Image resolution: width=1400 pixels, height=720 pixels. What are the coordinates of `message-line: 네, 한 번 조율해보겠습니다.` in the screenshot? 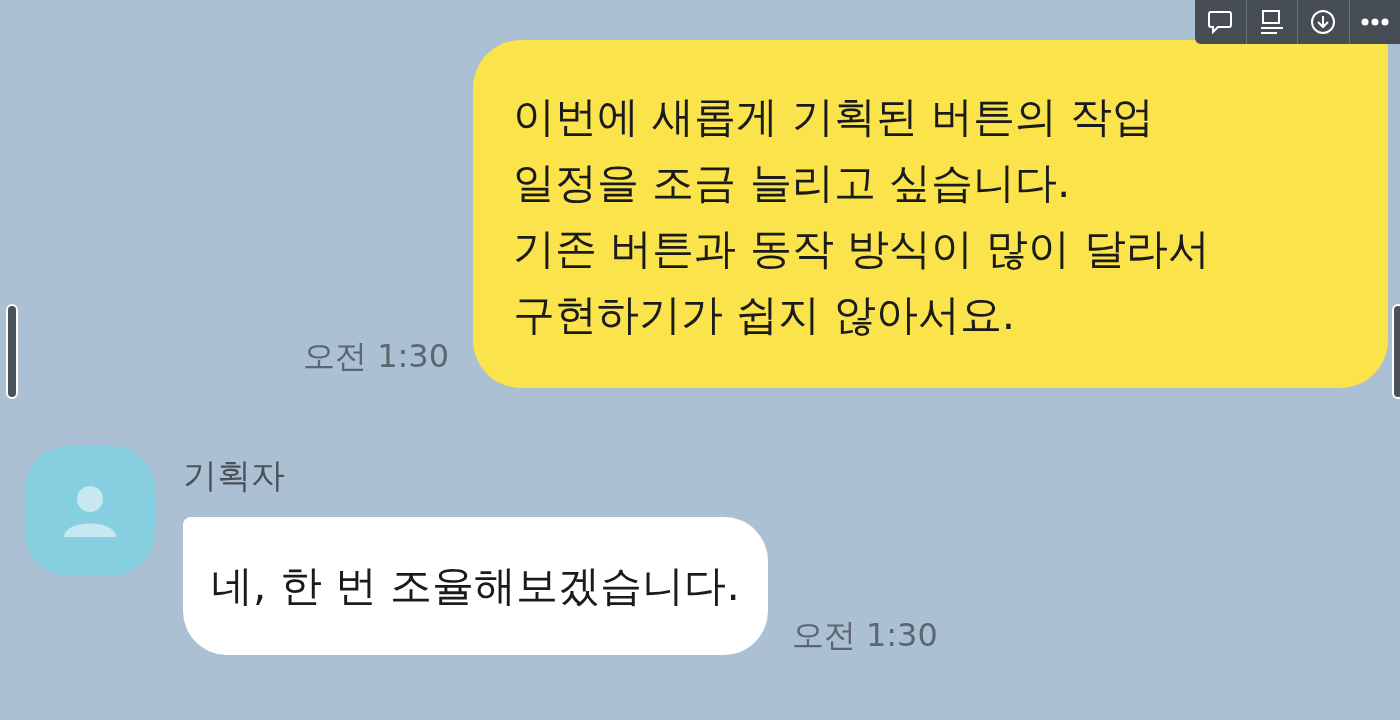 It's located at (475, 586).